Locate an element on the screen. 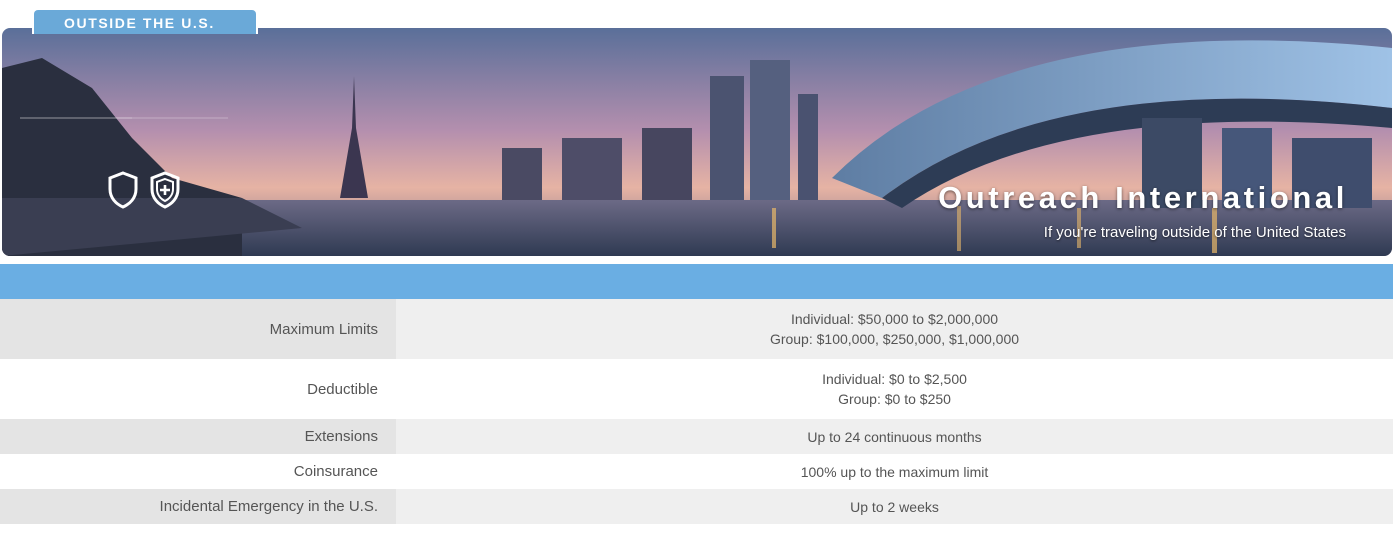 This screenshot has height=544, width=1393. row-label: Extensions is located at coordinates (198, 436).